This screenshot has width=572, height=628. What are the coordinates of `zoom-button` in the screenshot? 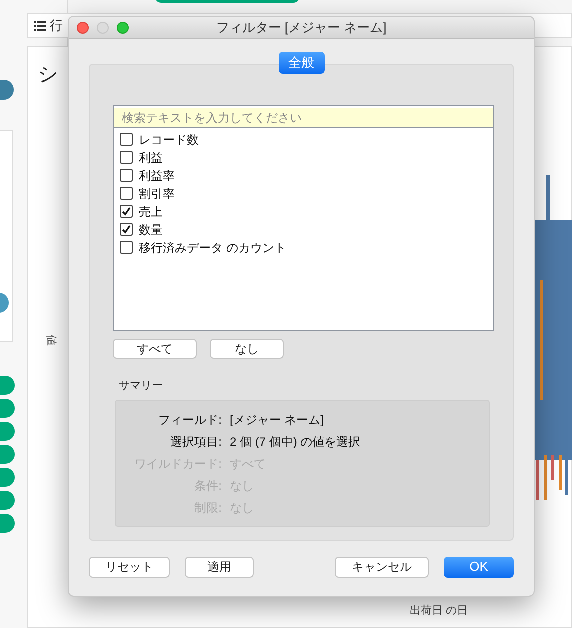 It's located at (123, 28).